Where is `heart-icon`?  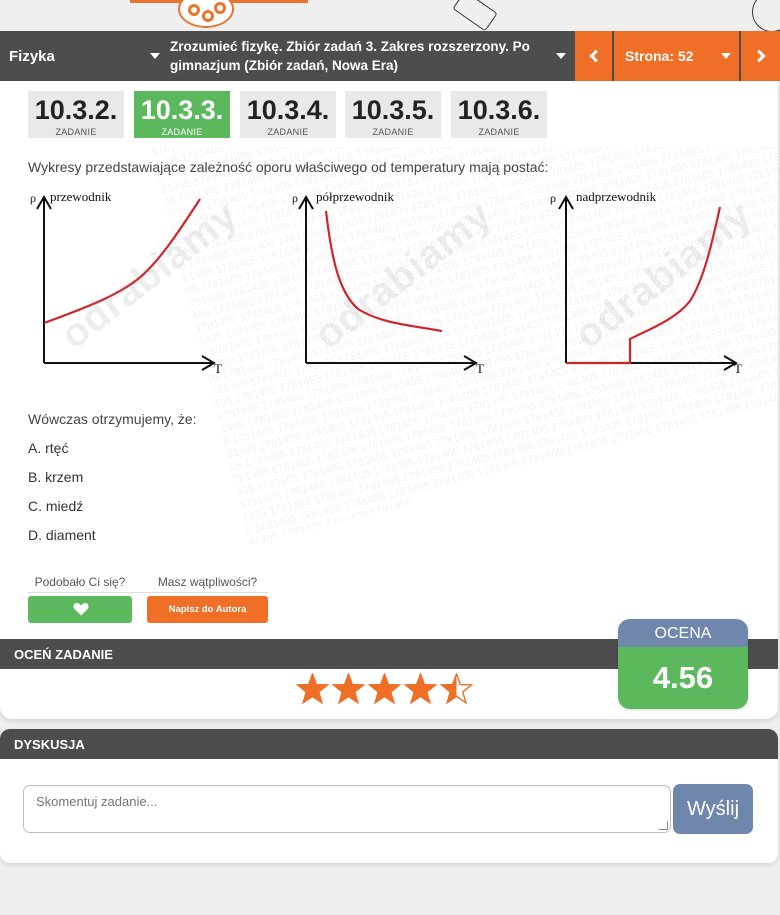 heart-icon is located at coordinates (81, 609).